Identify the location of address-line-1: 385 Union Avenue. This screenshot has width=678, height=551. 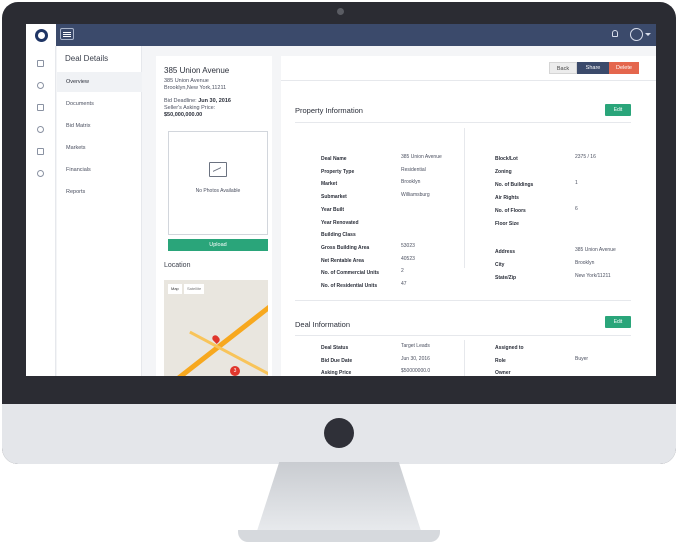
(186, 81).